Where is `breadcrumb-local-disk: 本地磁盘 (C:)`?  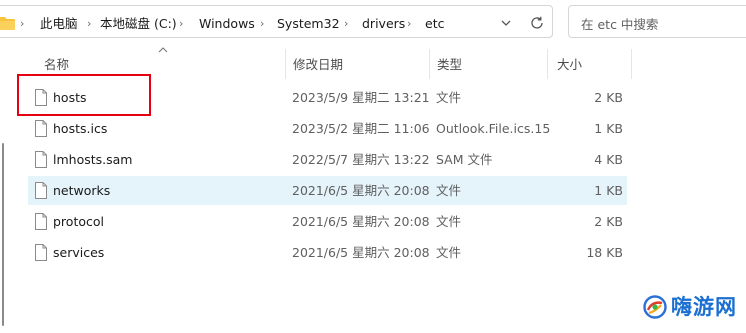
breadcrumb-local-disk: 本地磁盘 (C:) is located at coordinates (138, 24).